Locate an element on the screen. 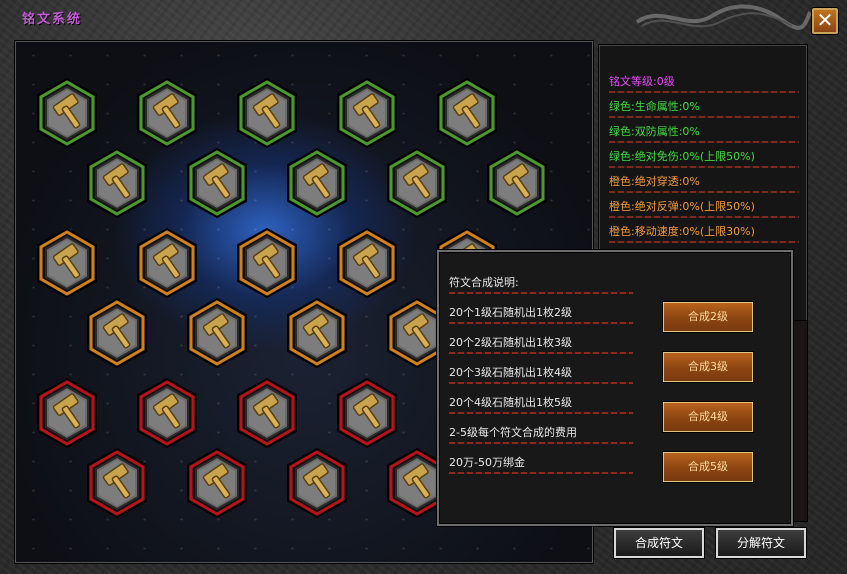  popup-info-line: 2-5级每个符文合成的费用 is located at coordinates (541, 434).